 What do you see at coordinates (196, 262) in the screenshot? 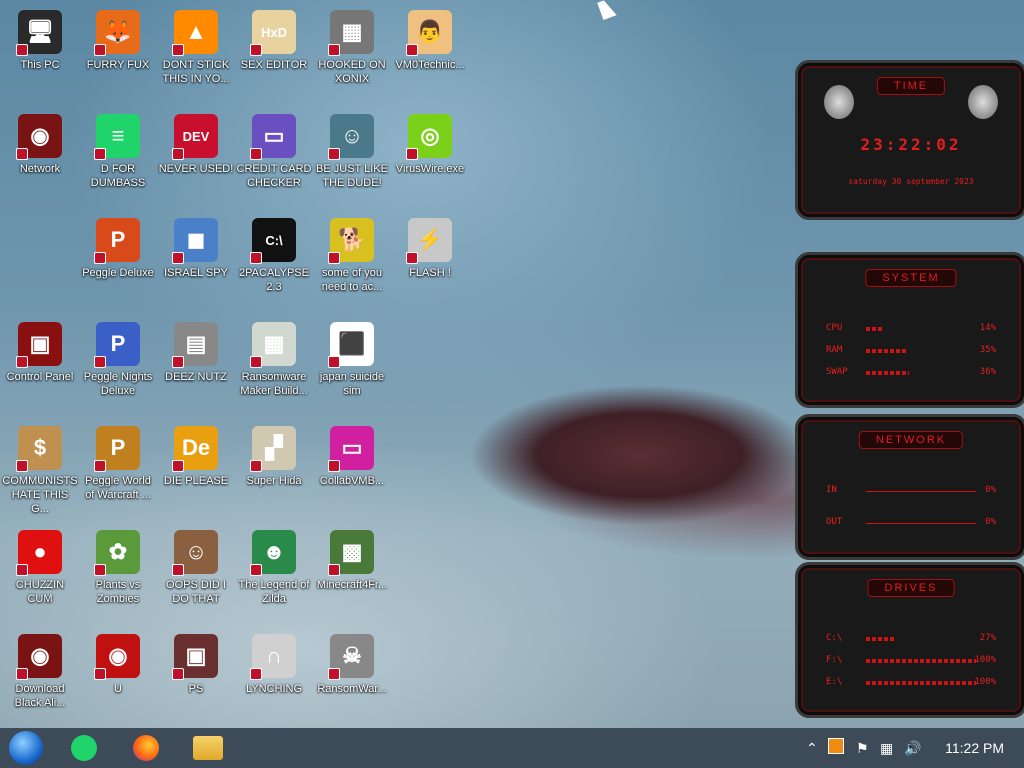
I see `desktop-icon: ◼ ISRAEL SPY` at bounding box center [196, 262].